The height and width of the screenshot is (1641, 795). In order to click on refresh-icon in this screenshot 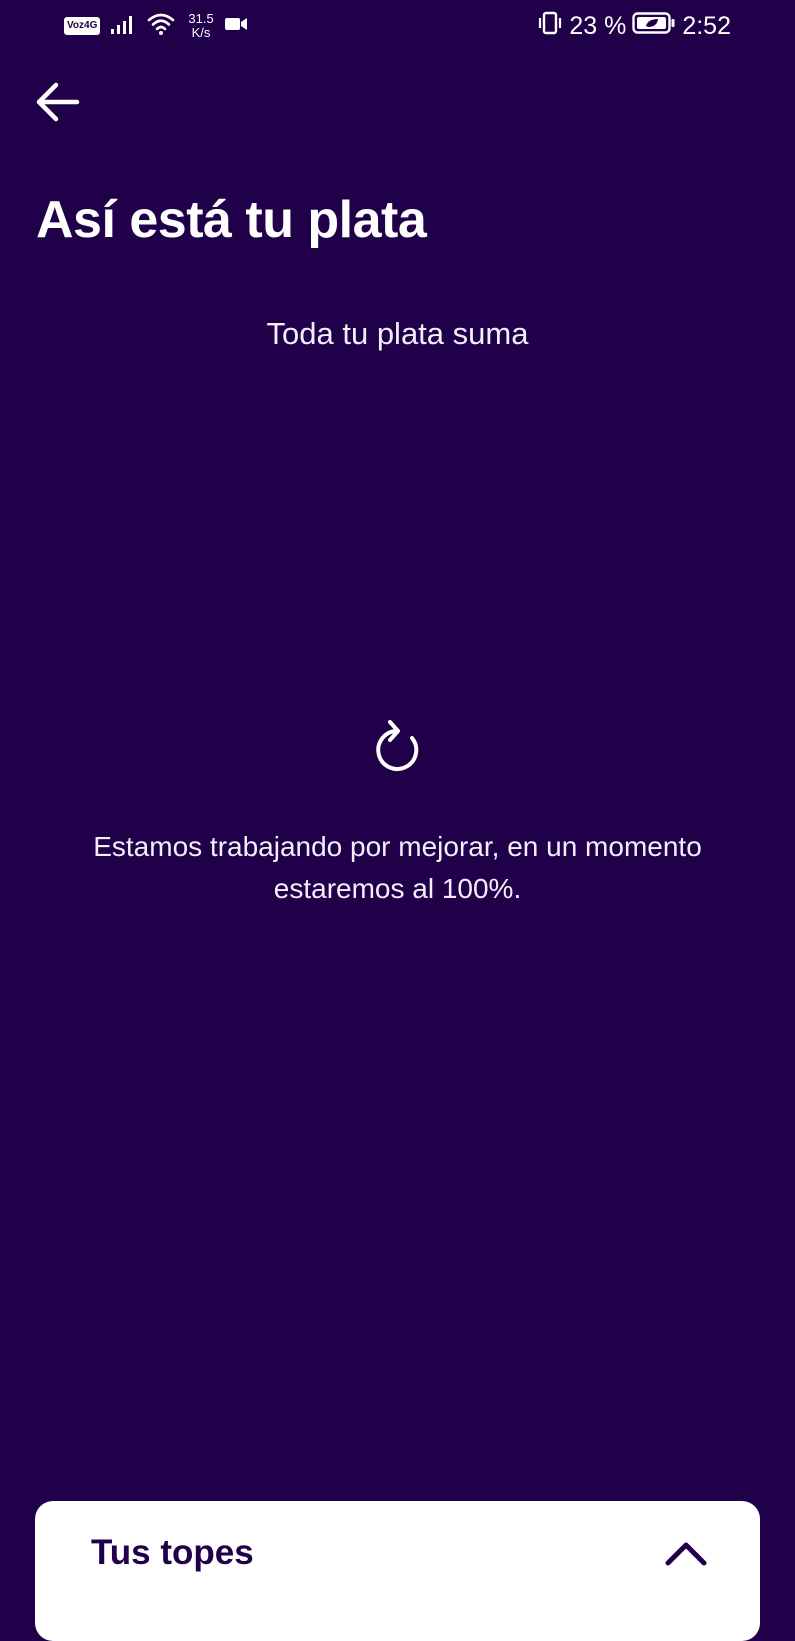, I will do `click(398, 746)`.